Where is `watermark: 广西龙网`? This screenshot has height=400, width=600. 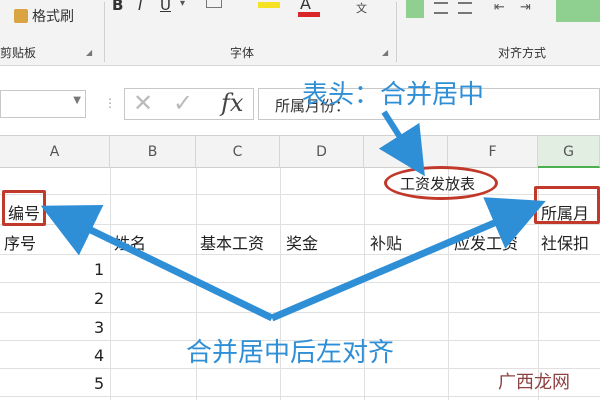
watermark: 广西龙网 is located at coordinates (534, 382).